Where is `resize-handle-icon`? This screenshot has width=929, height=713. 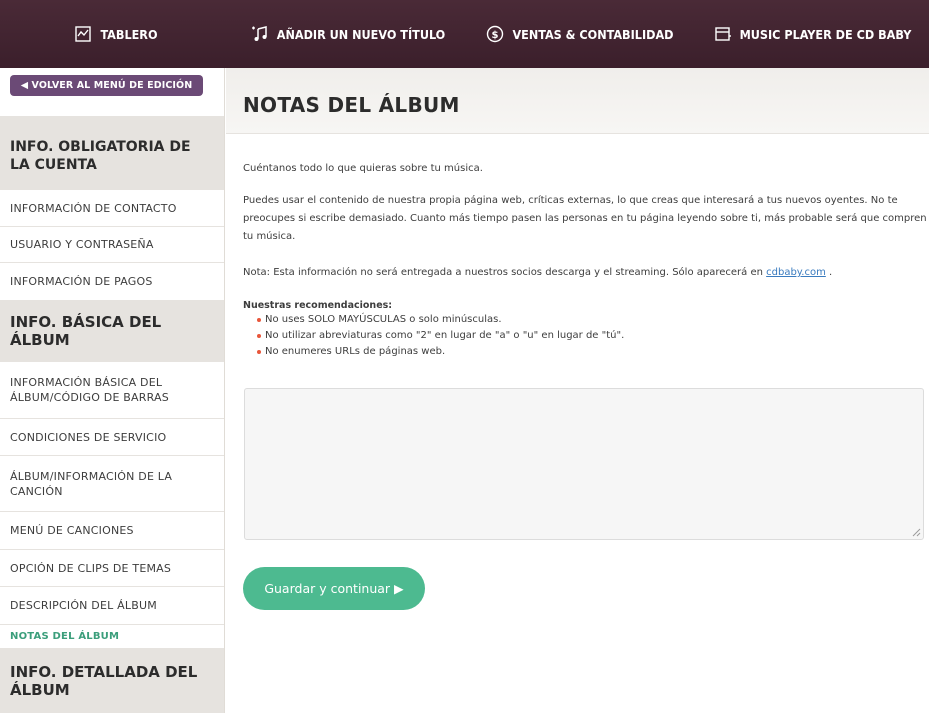
resize-handle-icon is located at coordinates (916, 532).